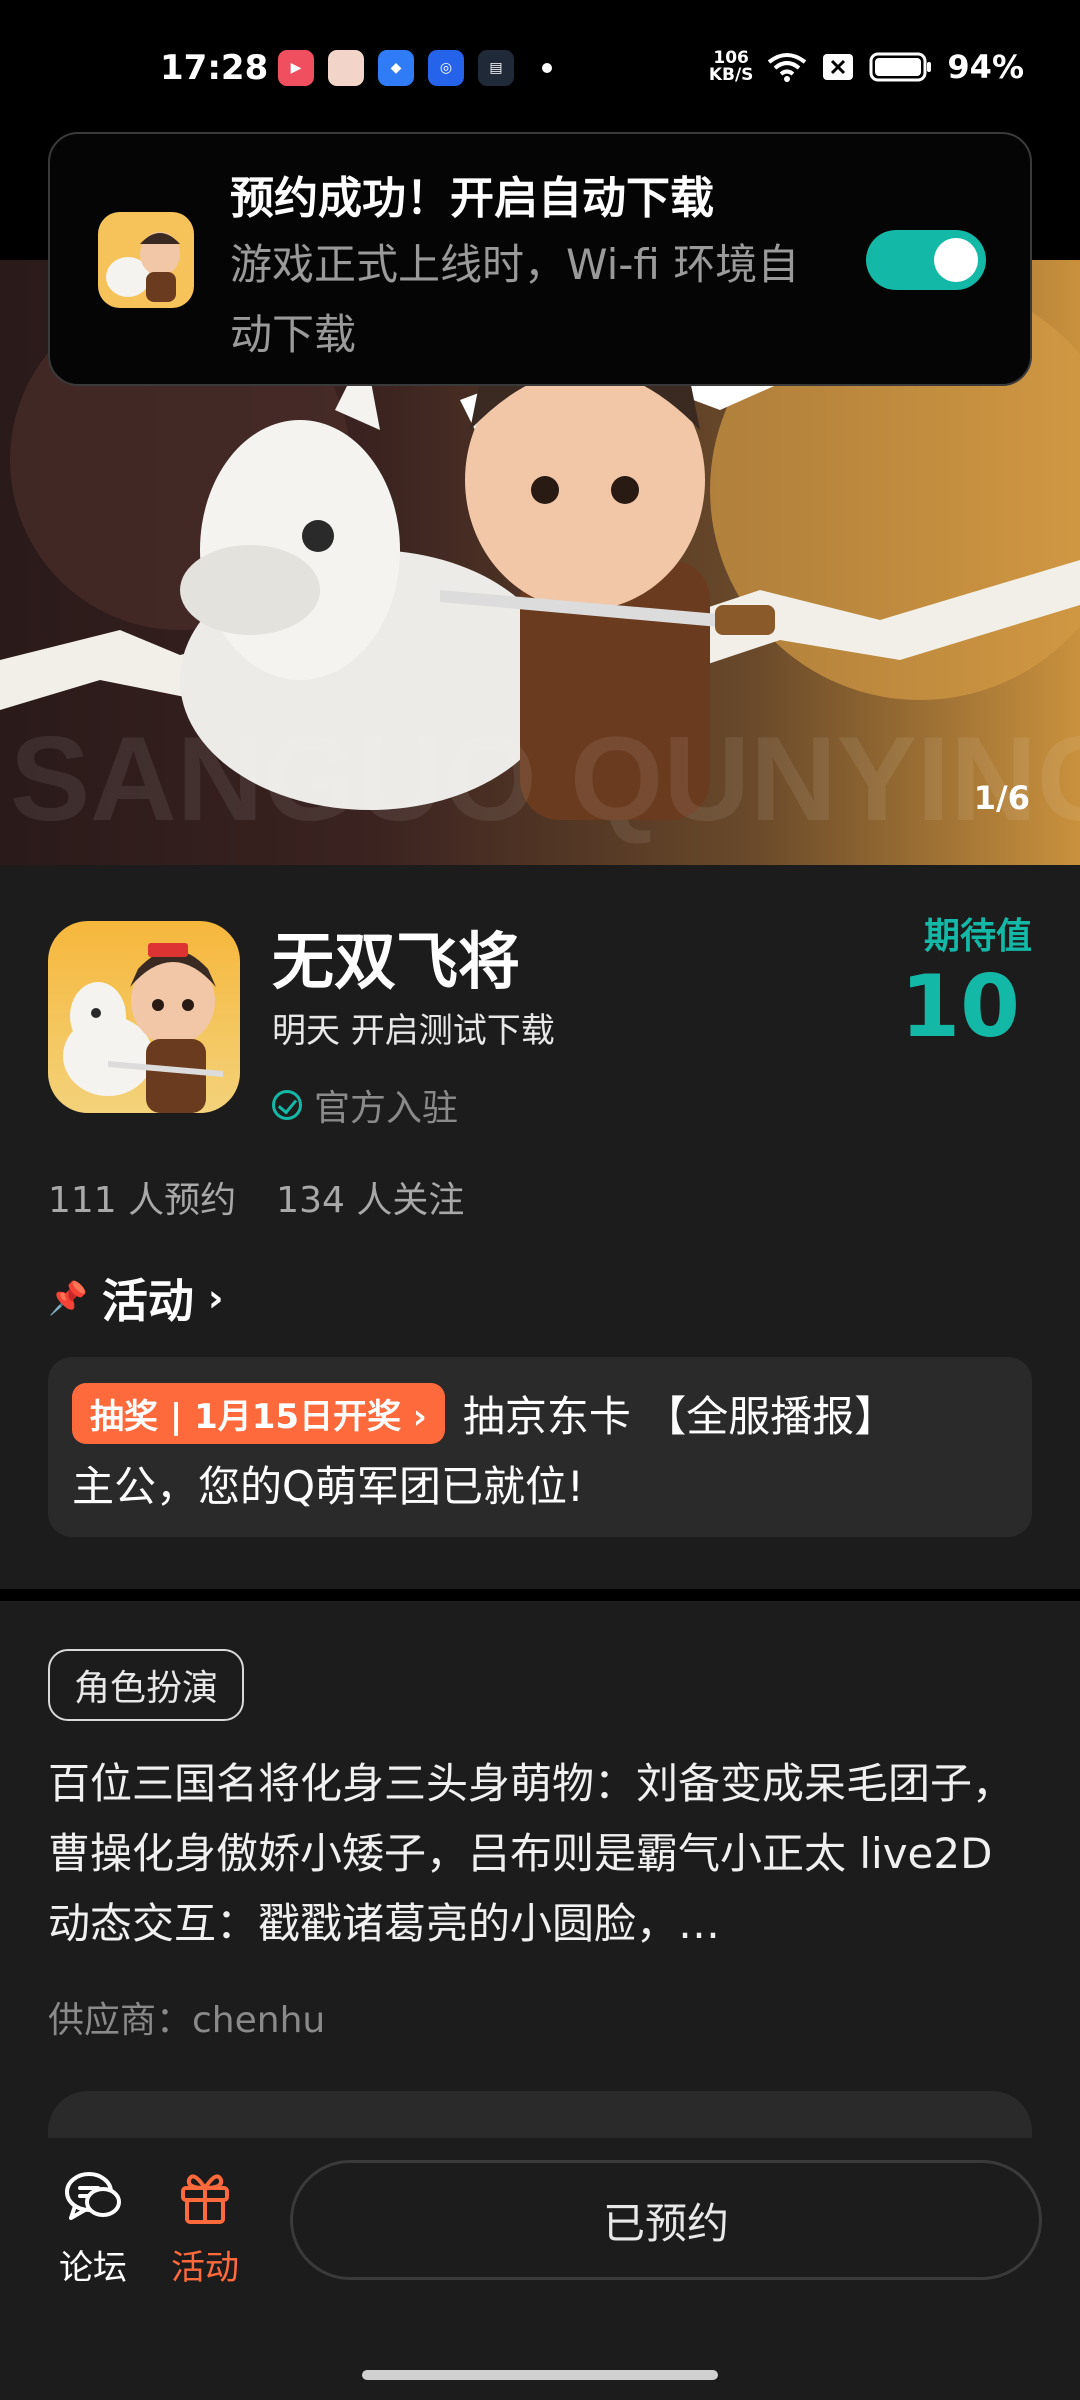  What do you see at coordinates (866, 67) in the screenshot?
I see `status-right: 106 KB/S 94%` at bounding box center [866, 67].